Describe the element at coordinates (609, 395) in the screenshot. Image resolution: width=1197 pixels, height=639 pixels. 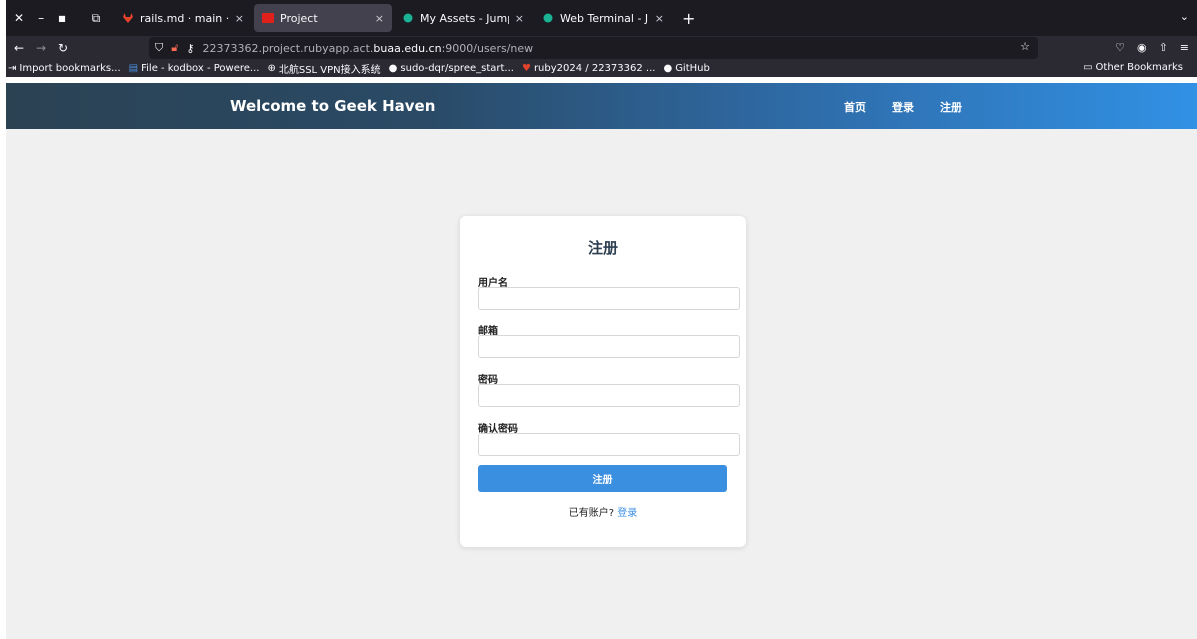
I see `password-input` at that location.